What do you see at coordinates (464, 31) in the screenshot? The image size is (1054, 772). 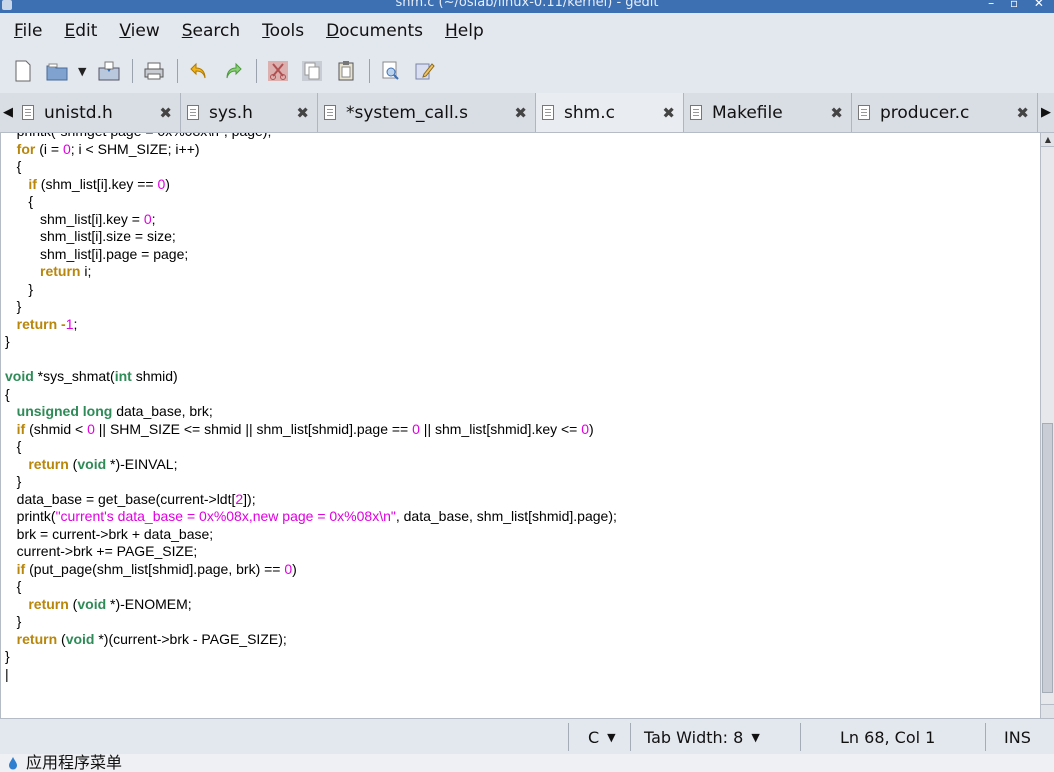 I see `menu-help: Help` at bounding box center [464, 31].